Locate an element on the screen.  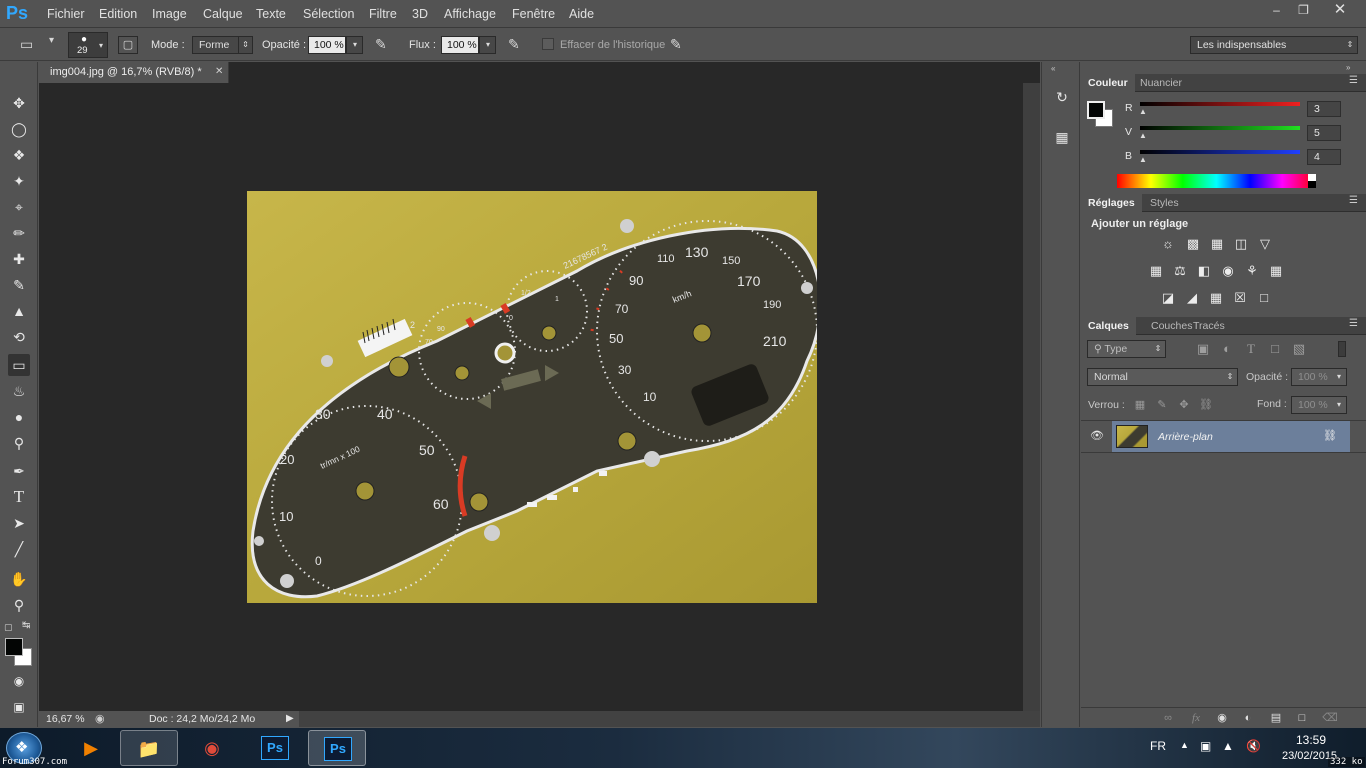
mode-select: Forme ⇕ is located at coordinates (222, 45).